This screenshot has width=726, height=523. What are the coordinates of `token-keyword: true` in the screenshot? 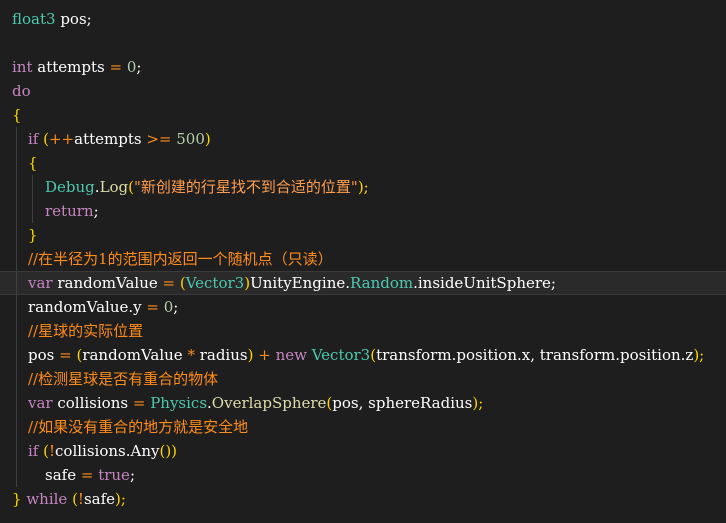 It's located at (111, 475).